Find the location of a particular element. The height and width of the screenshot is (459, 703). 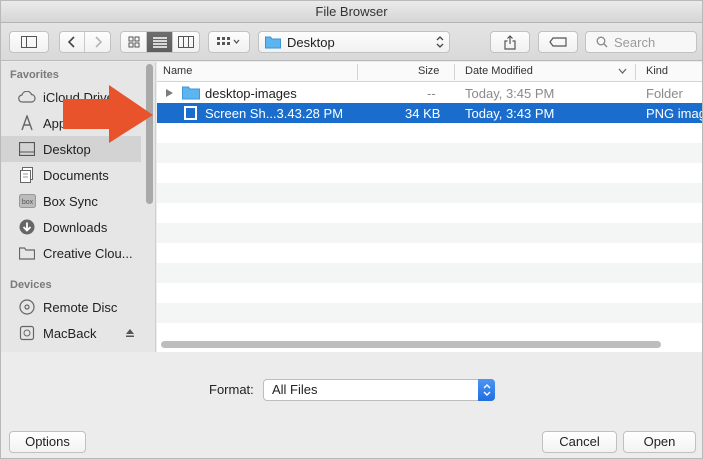

grid-icon is located at coordinates (133, 42).